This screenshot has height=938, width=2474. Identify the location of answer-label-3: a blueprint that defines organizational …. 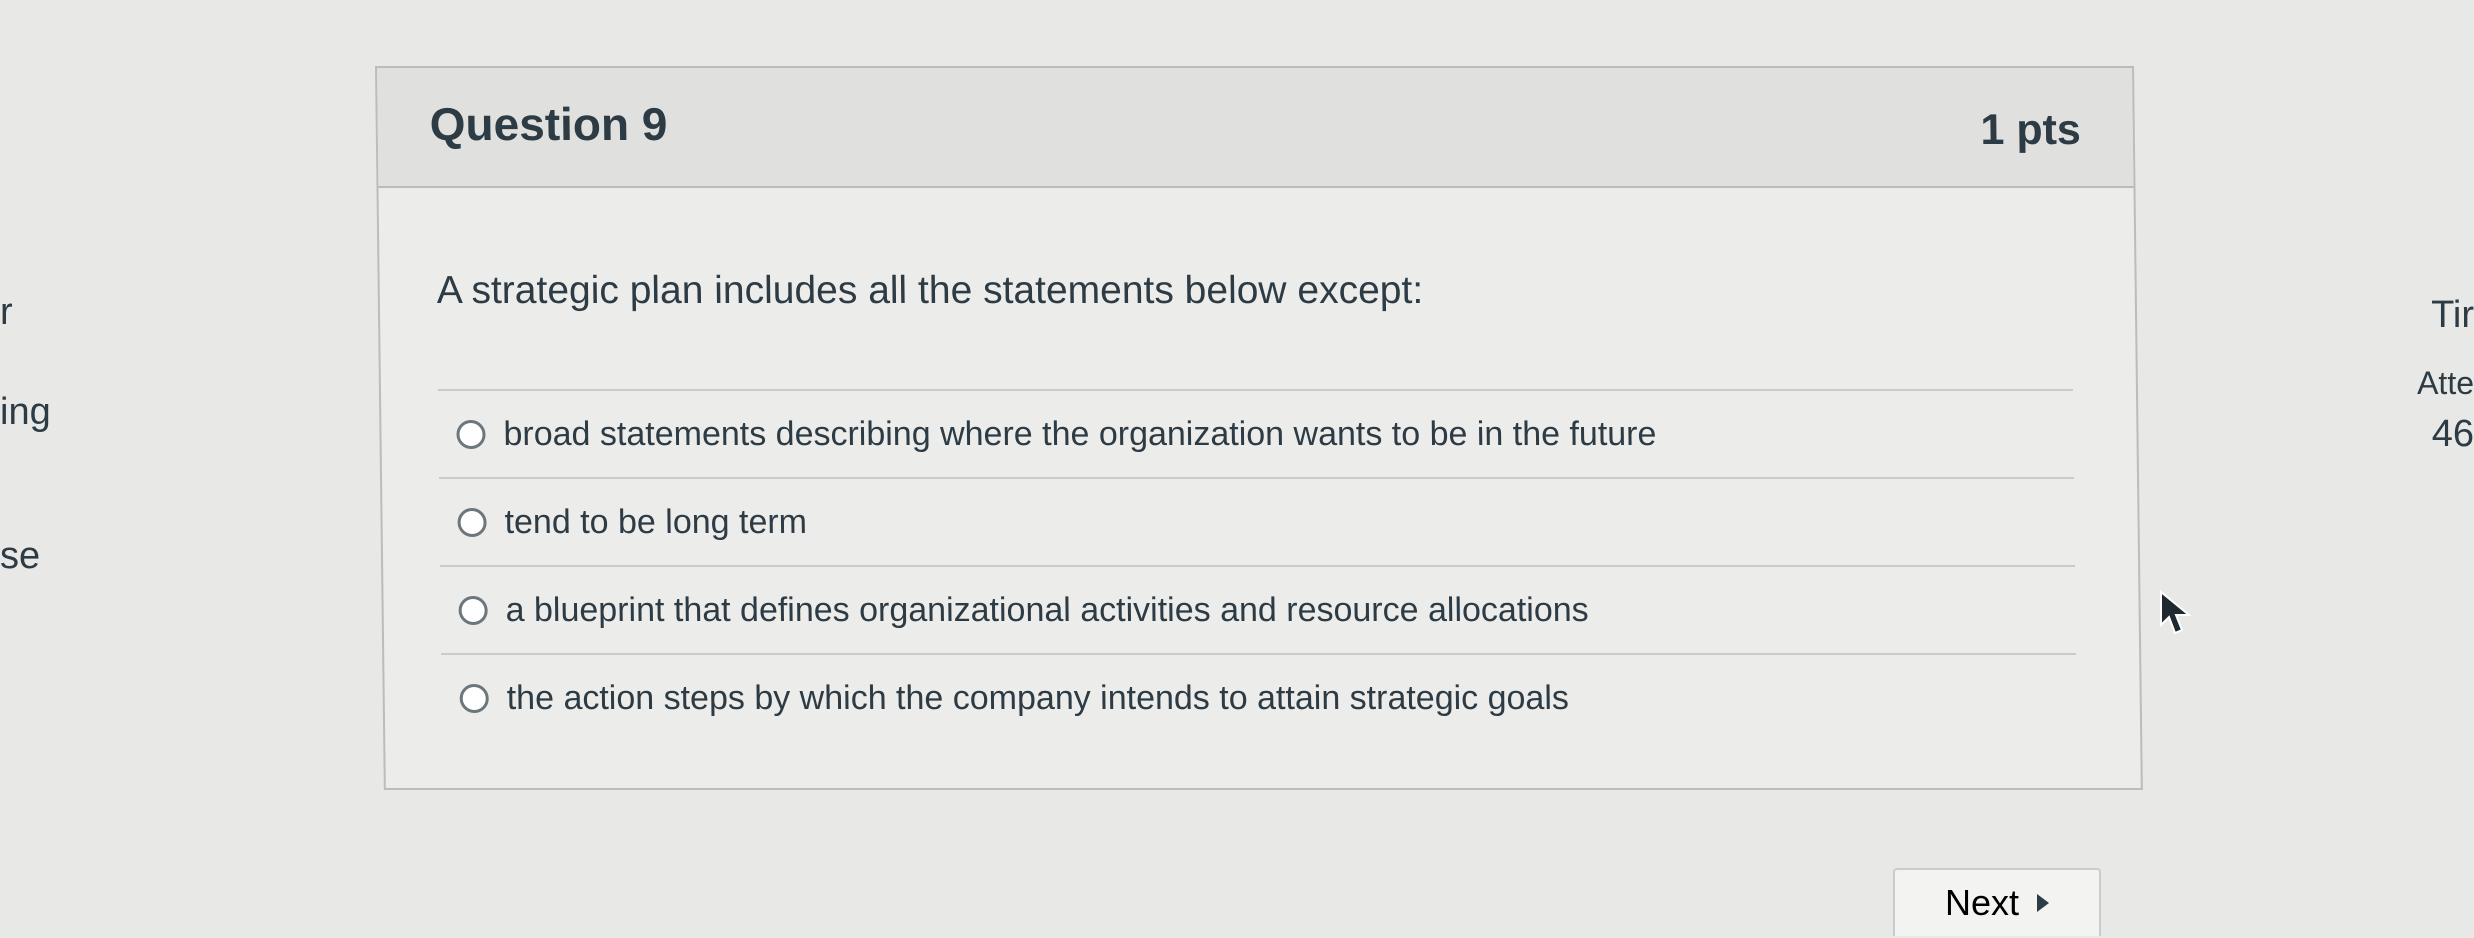
(1046, 610).